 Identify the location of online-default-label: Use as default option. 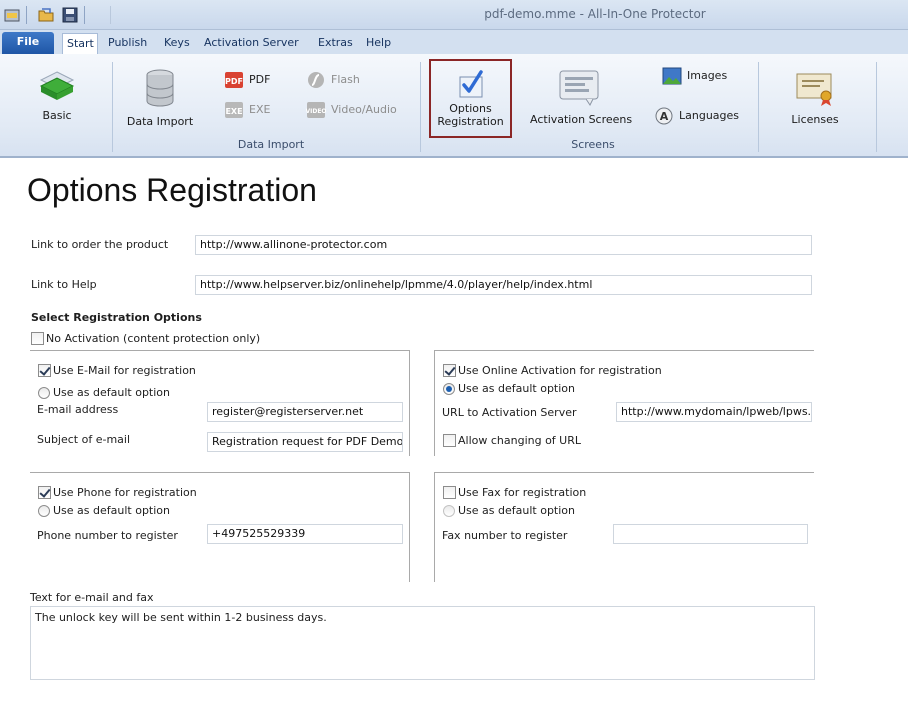
(516, 388).